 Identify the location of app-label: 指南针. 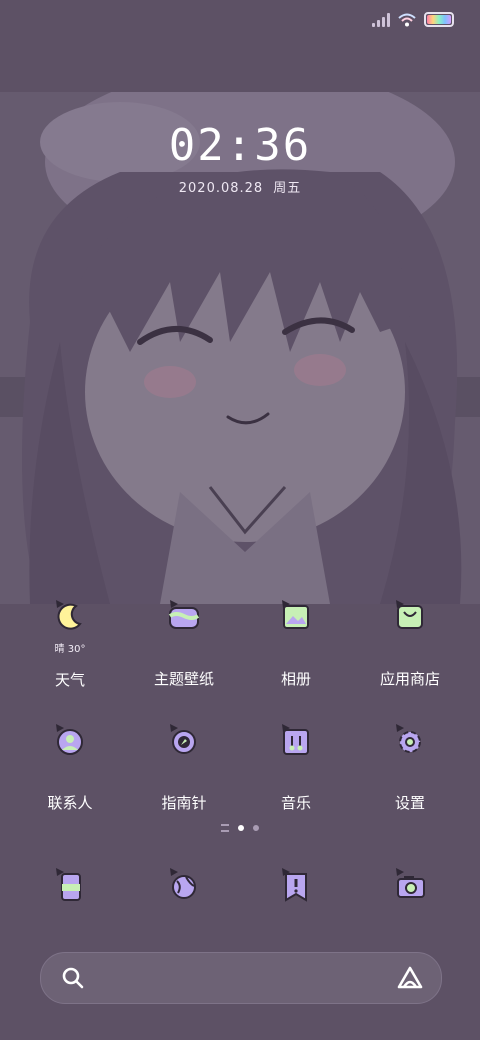
(184, 803).